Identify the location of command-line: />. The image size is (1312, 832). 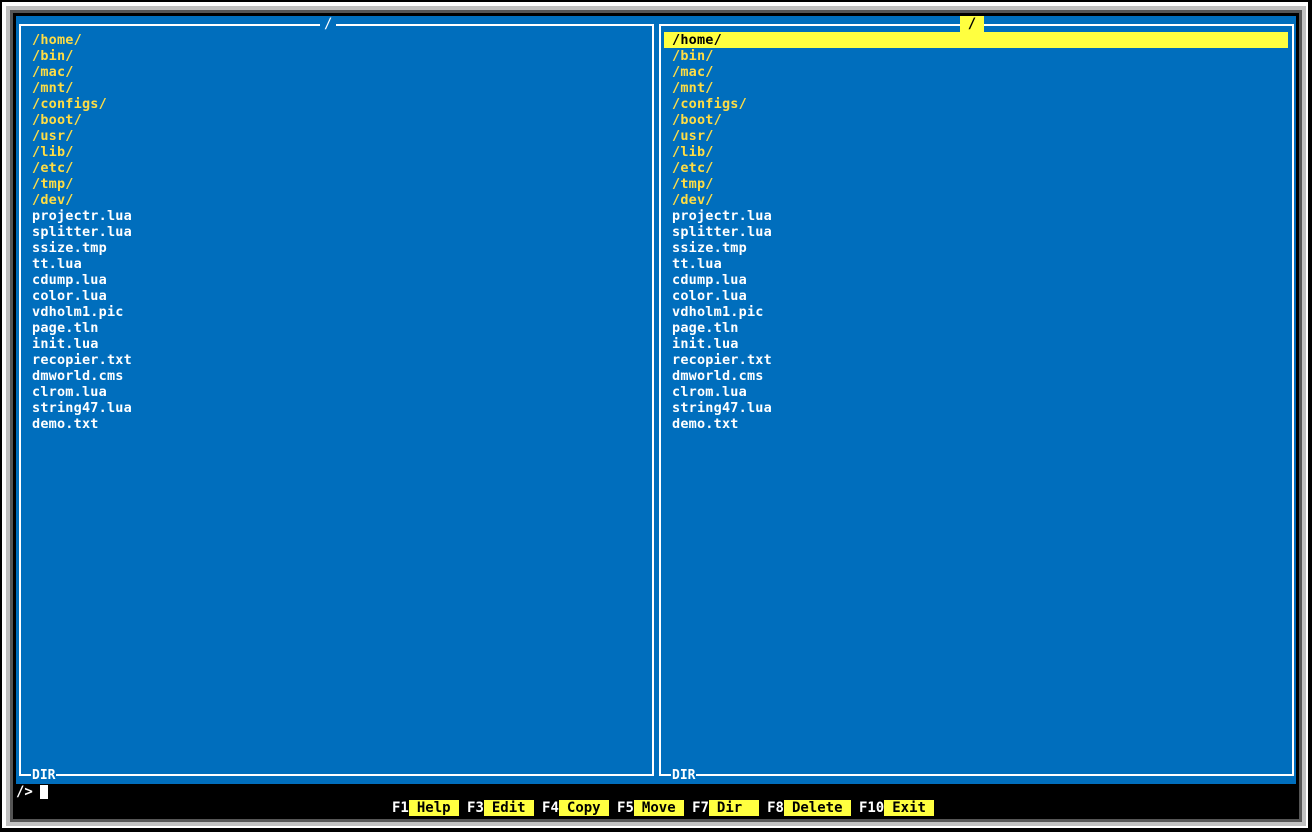
(656, 792).